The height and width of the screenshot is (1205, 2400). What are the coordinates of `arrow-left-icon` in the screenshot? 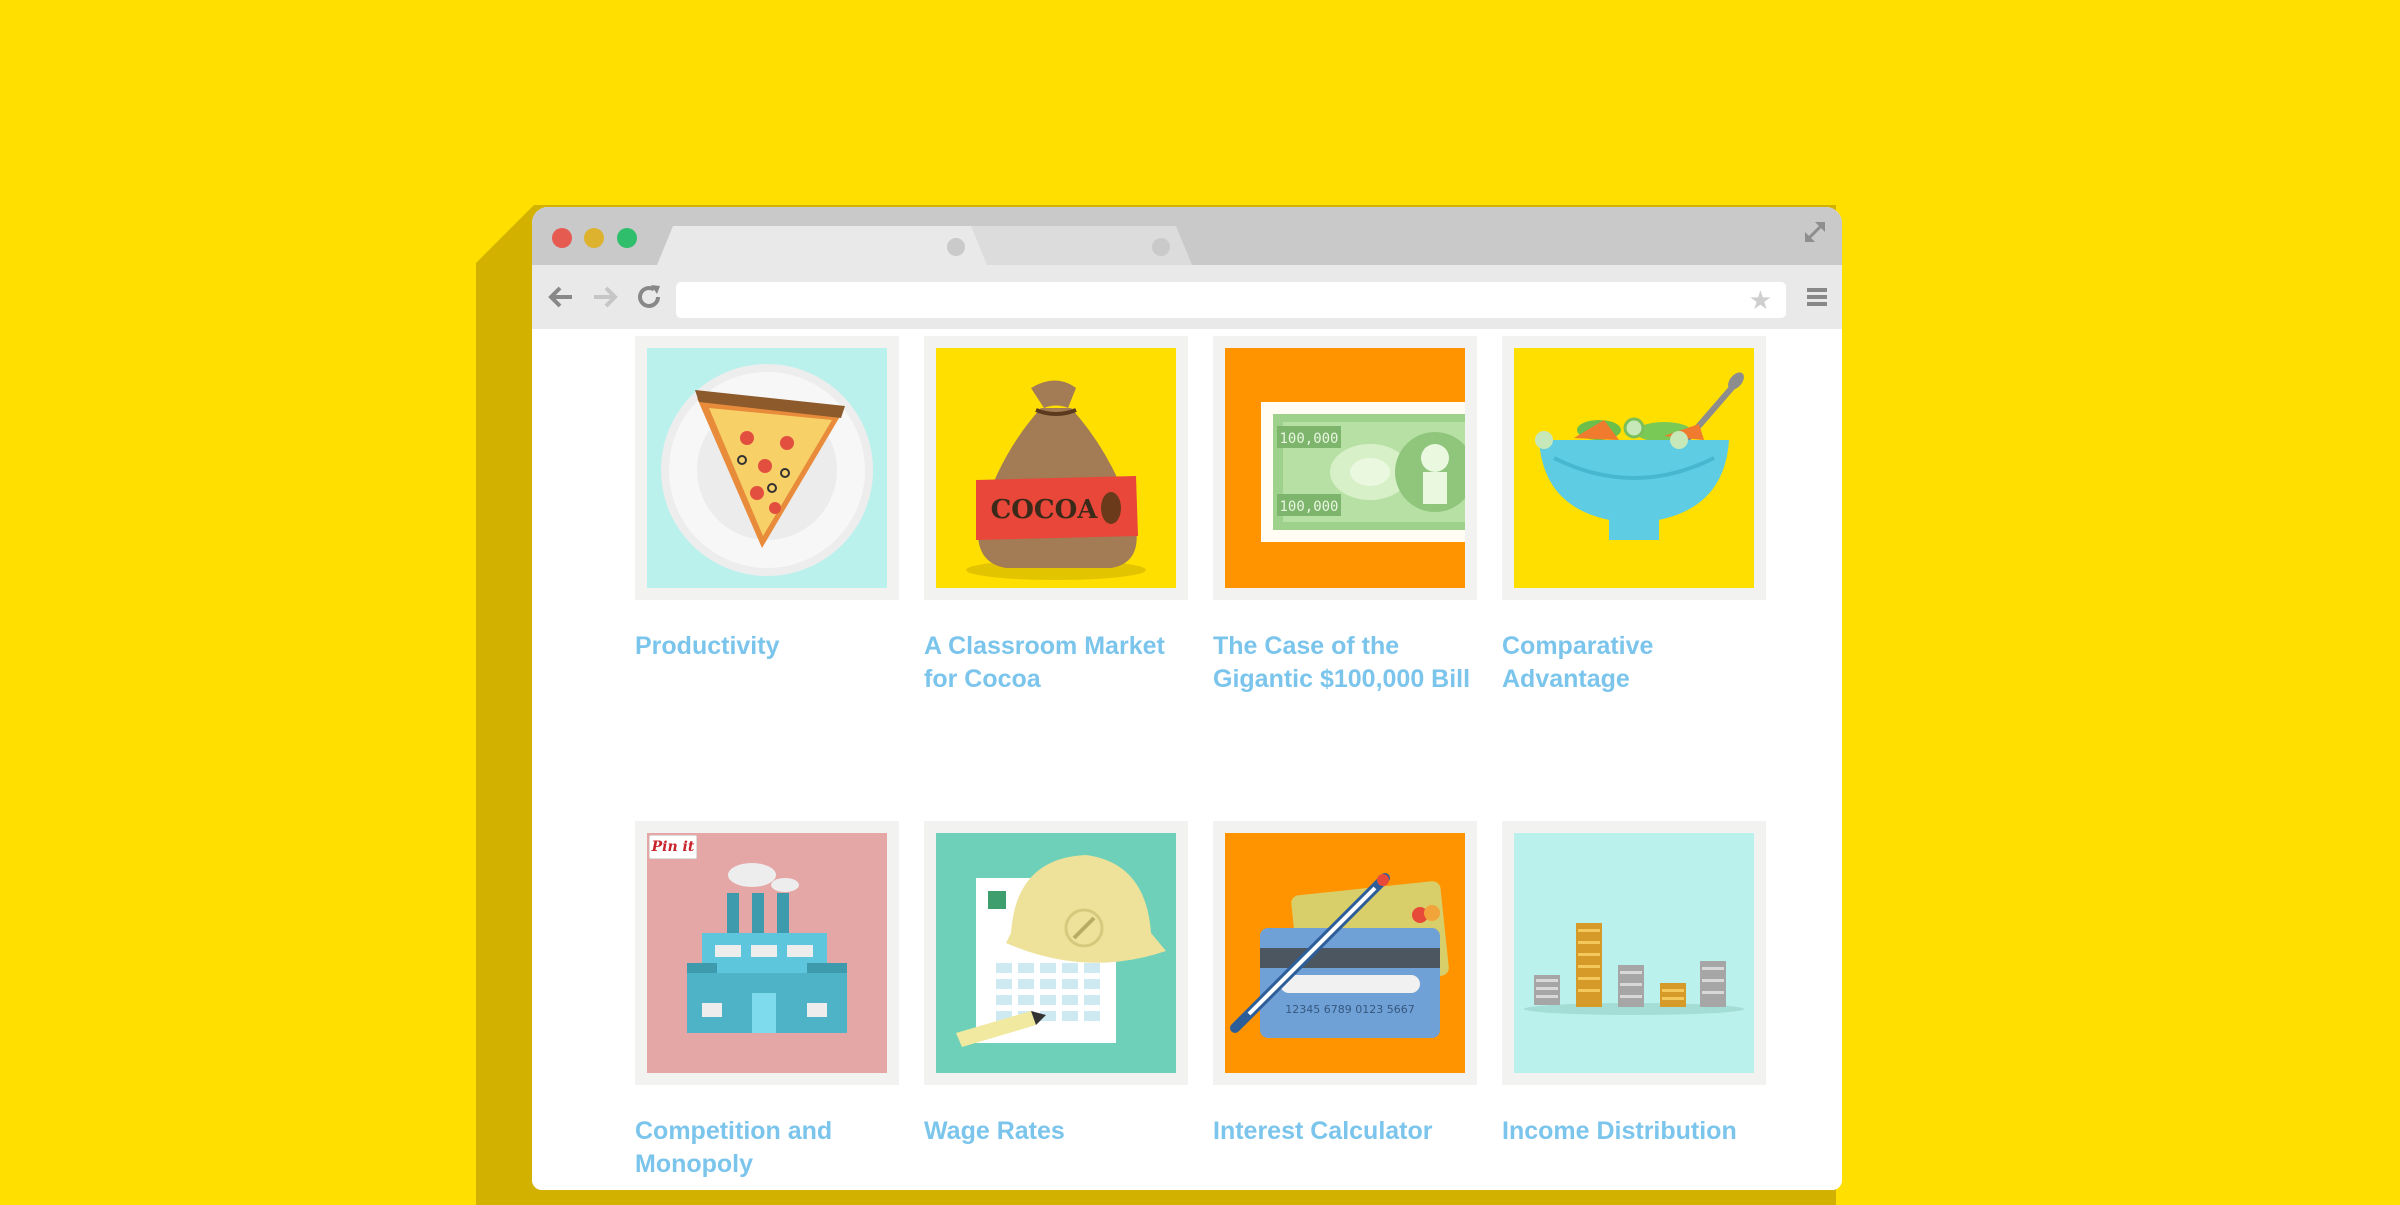 It's located at (561, 297).